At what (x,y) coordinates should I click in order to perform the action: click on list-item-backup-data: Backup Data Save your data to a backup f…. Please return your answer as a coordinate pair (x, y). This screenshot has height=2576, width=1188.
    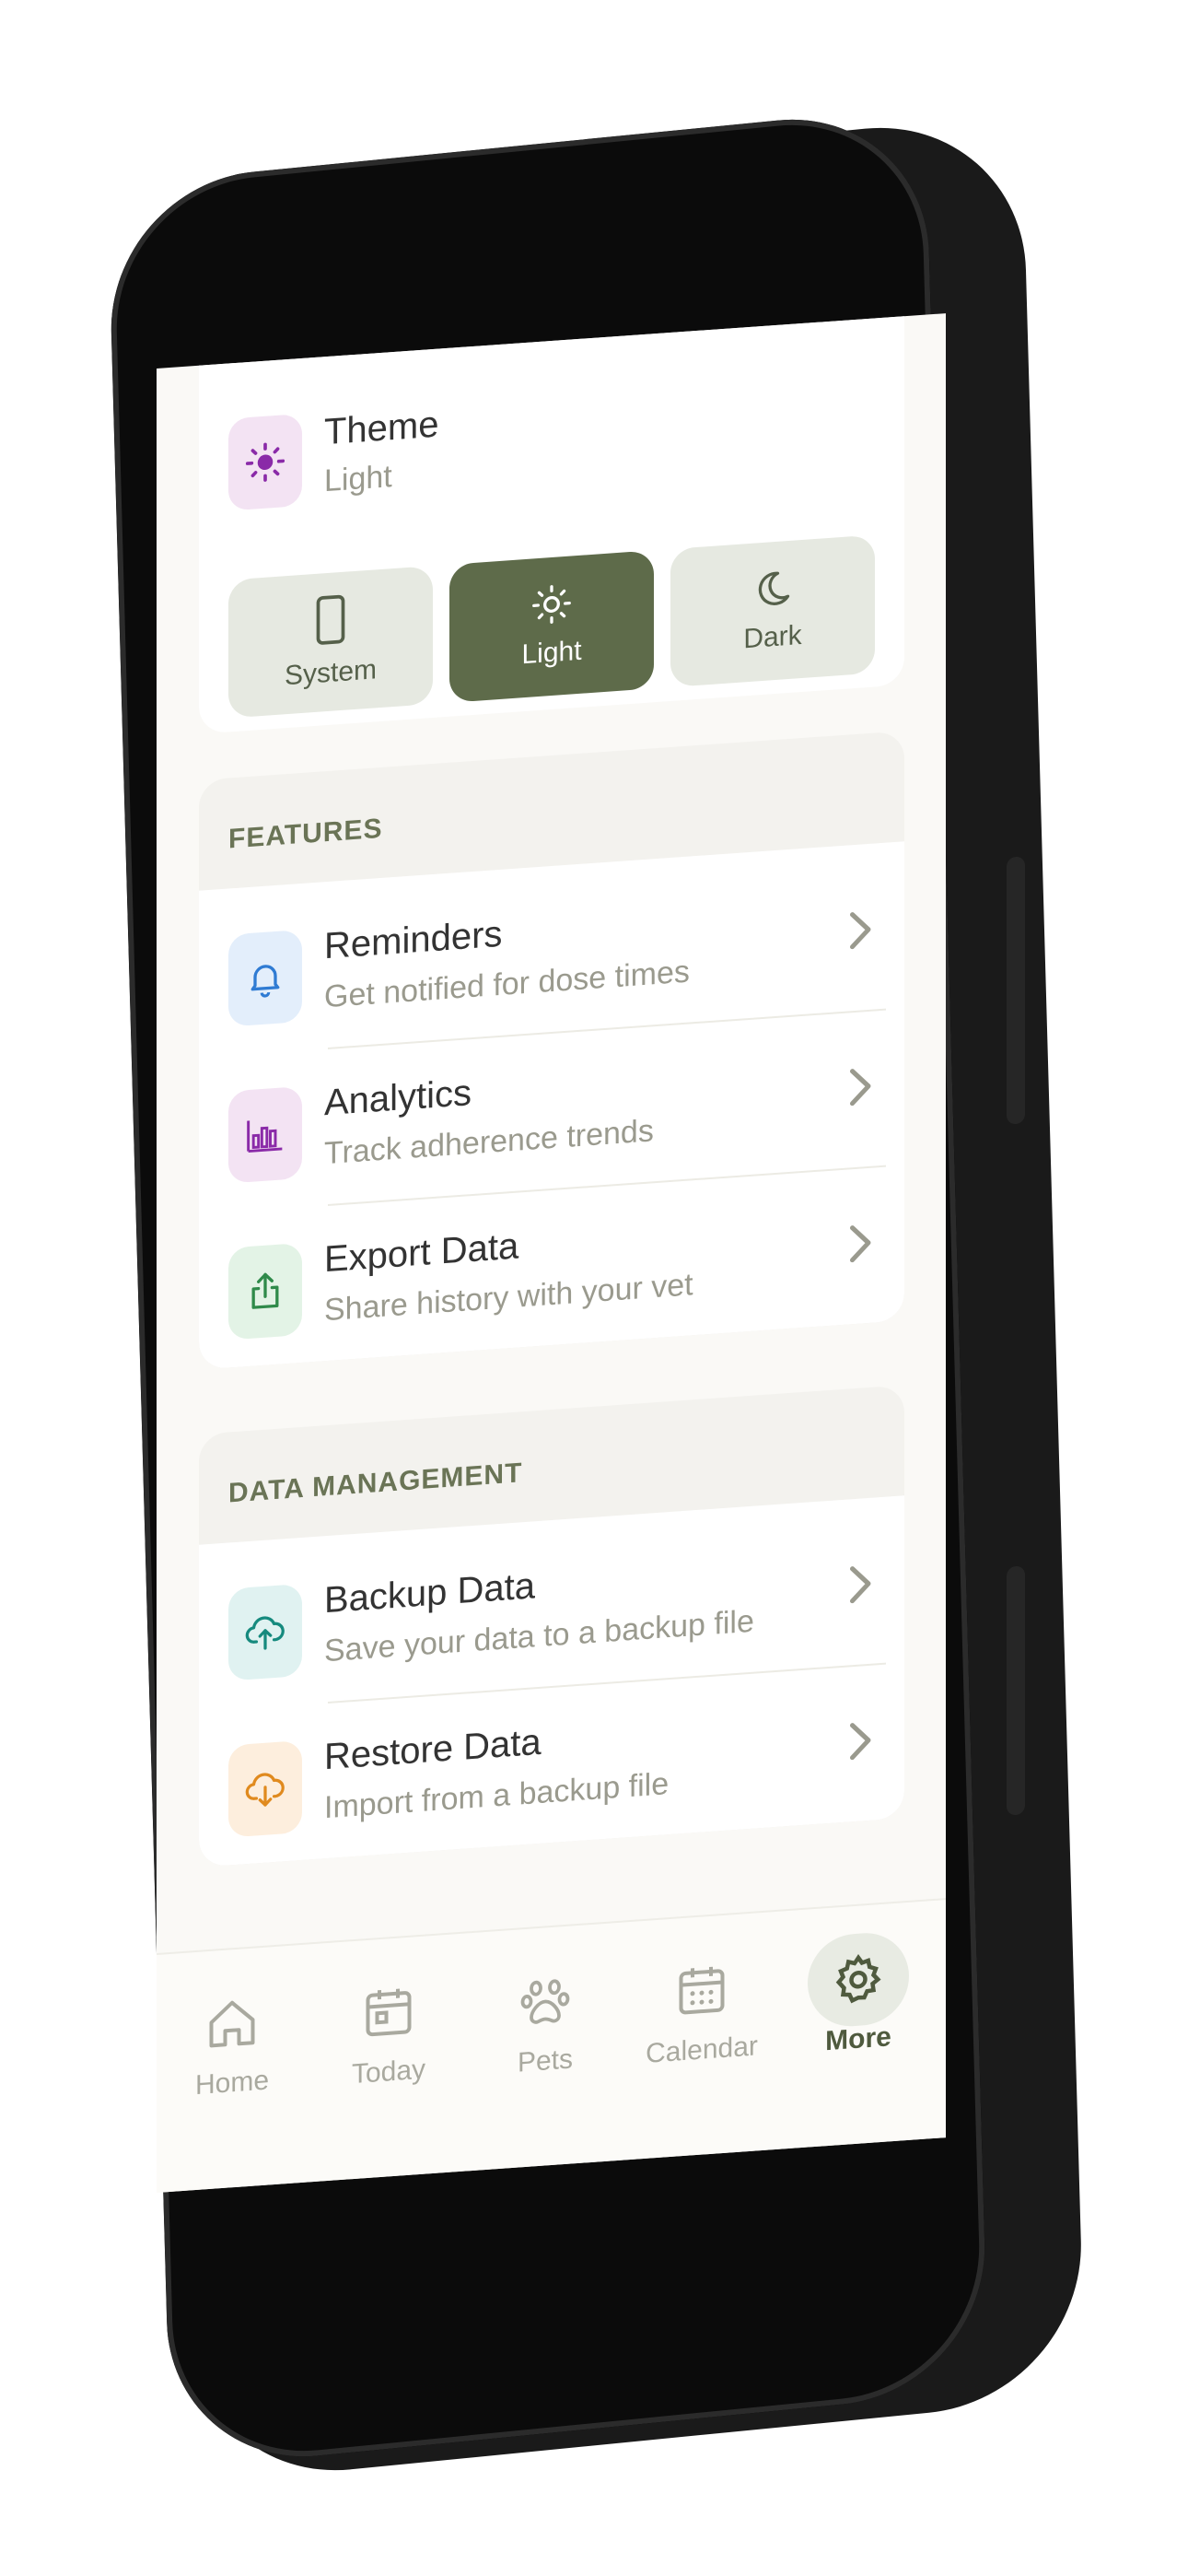
    Looking at the image, I should click on (550, 1613).